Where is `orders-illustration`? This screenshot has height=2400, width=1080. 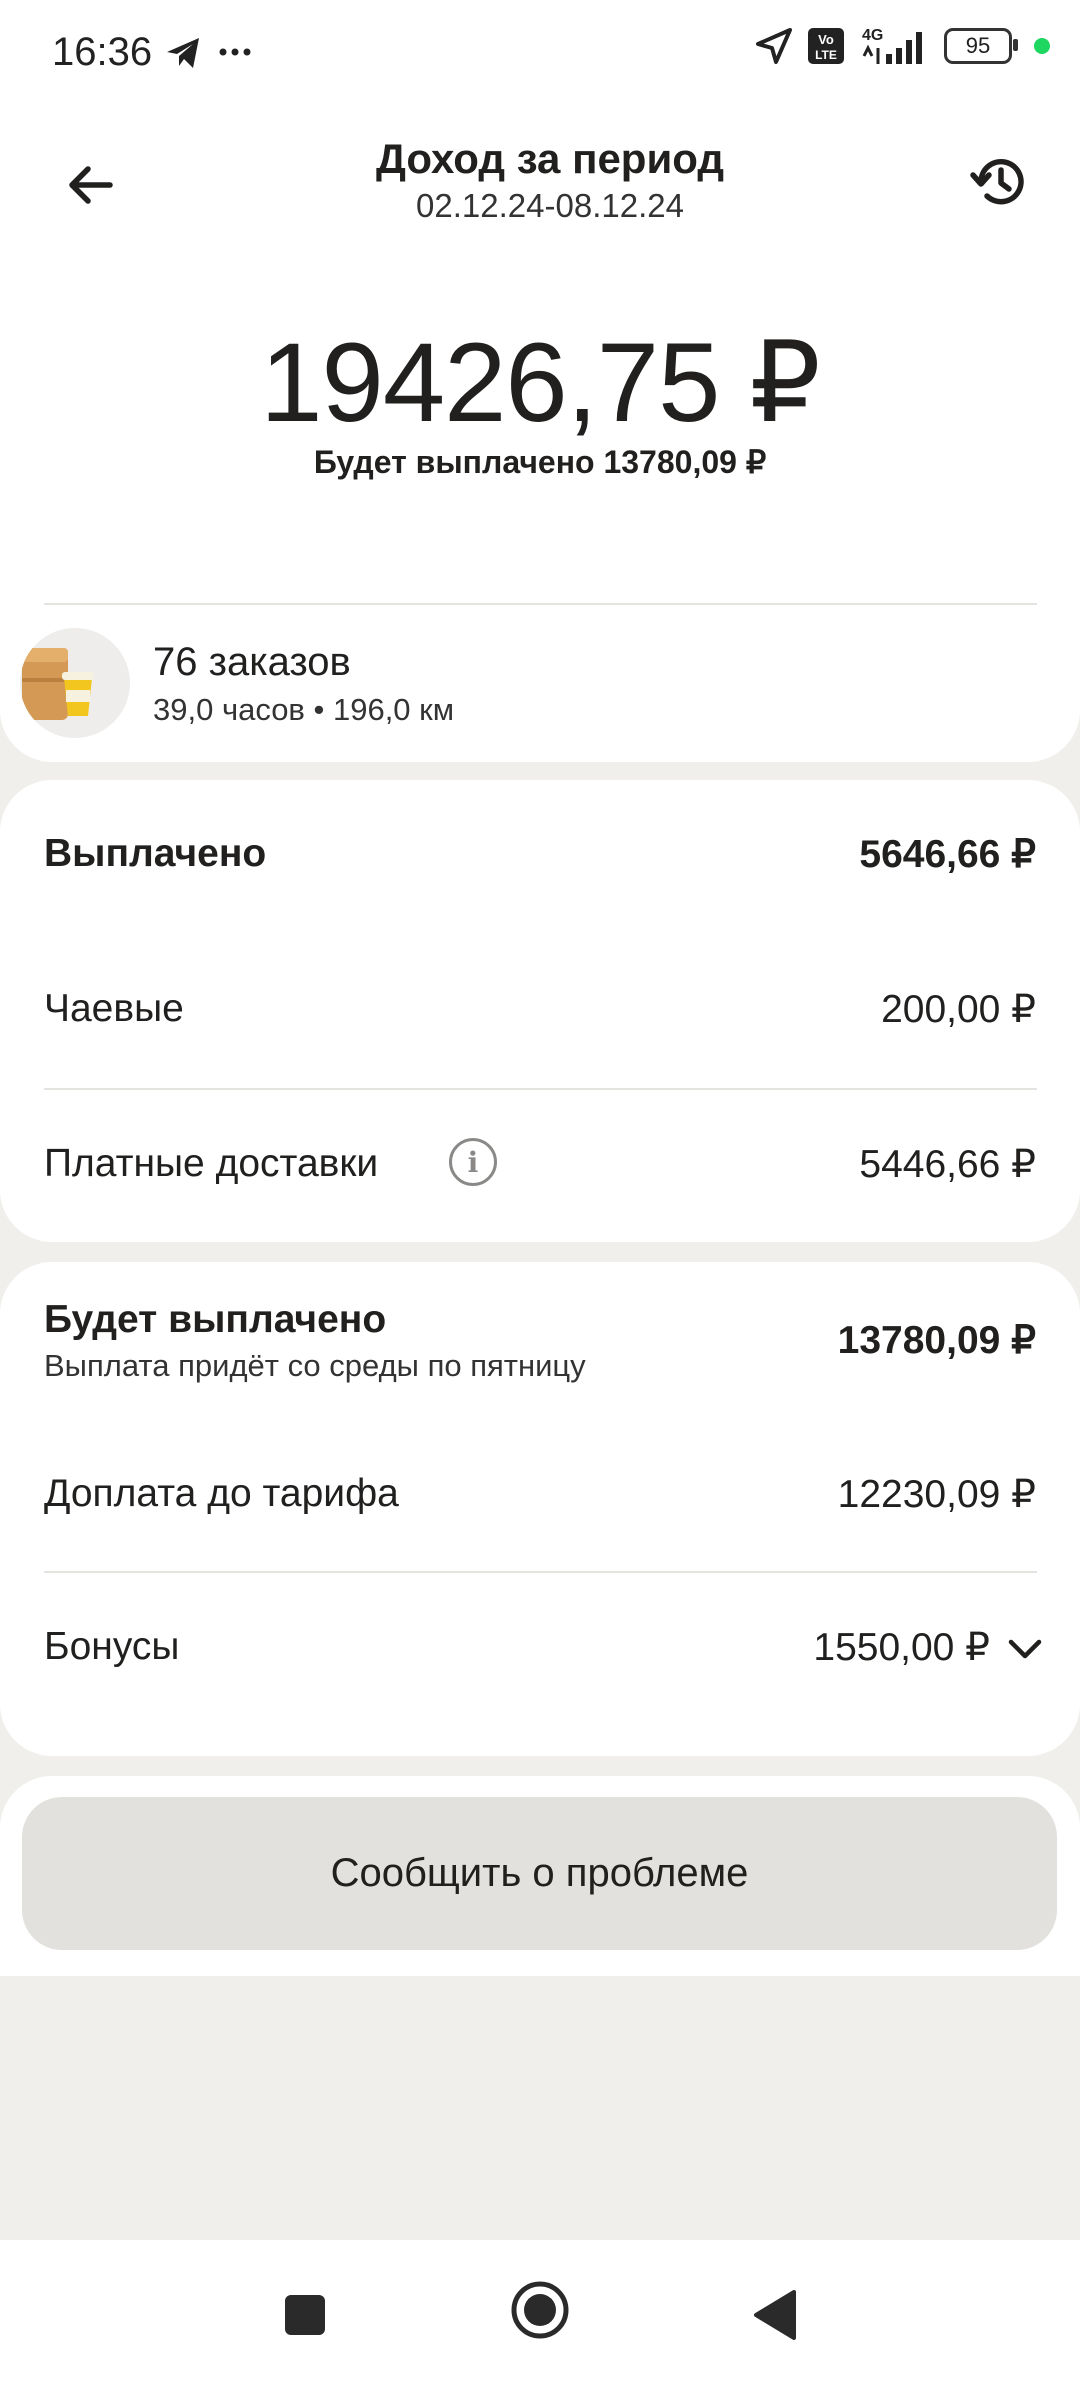 orders-illustration is located at coordinates (75, 683).